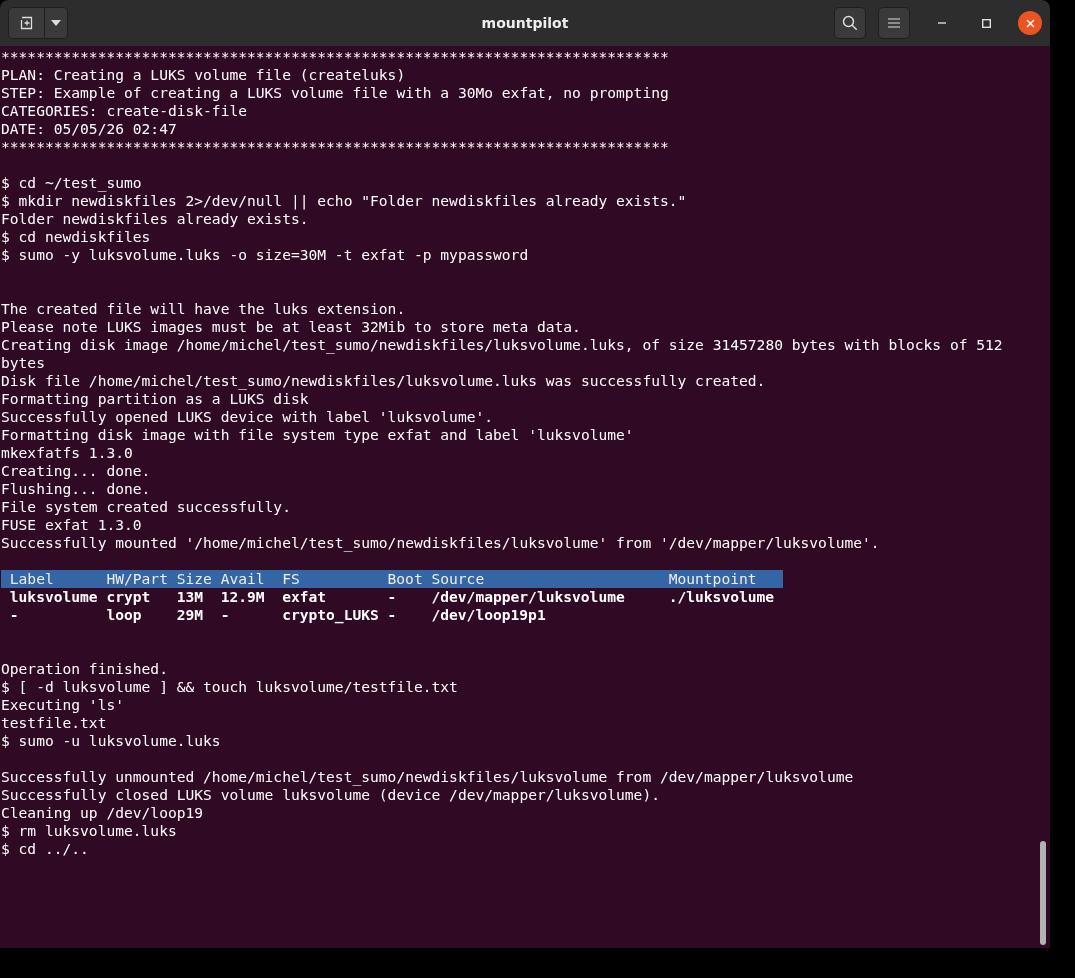  I want to click on menu-button, so click(894, 23).